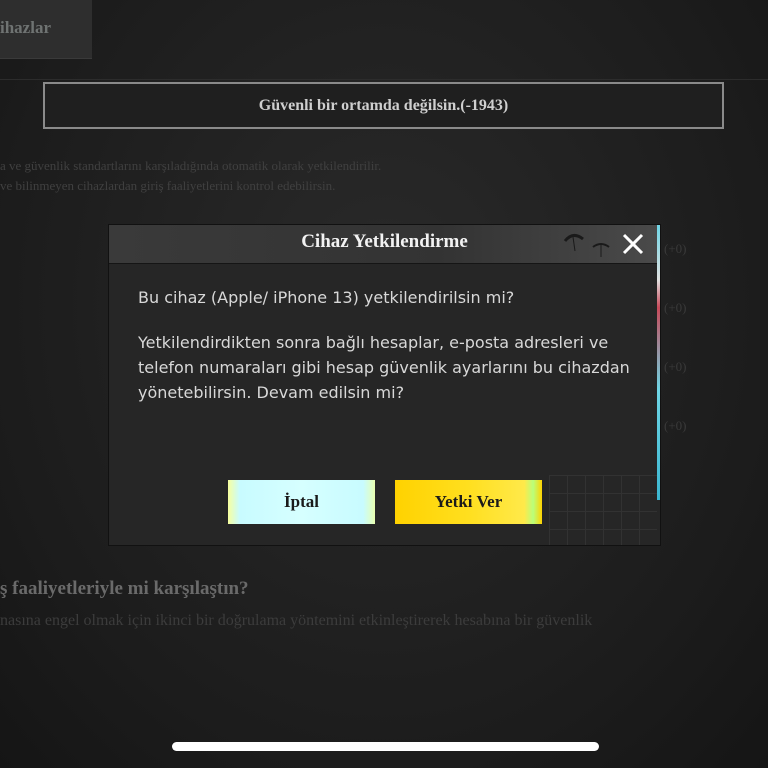  Describe the element at coordinates (384, 79) in the screenshot. I see `divider` at that location.